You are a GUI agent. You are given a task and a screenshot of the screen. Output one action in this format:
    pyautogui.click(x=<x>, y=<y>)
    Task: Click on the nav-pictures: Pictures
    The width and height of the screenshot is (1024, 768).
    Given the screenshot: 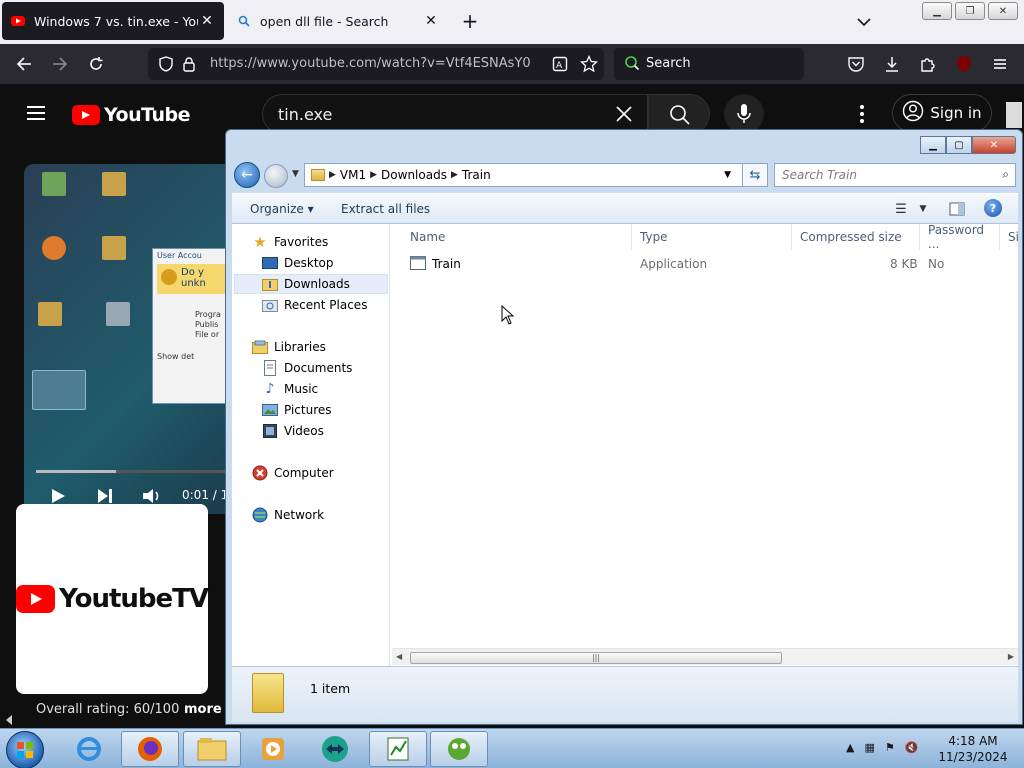 What is the action you would take?
    pyautogui.click(x=297, y=410)
    